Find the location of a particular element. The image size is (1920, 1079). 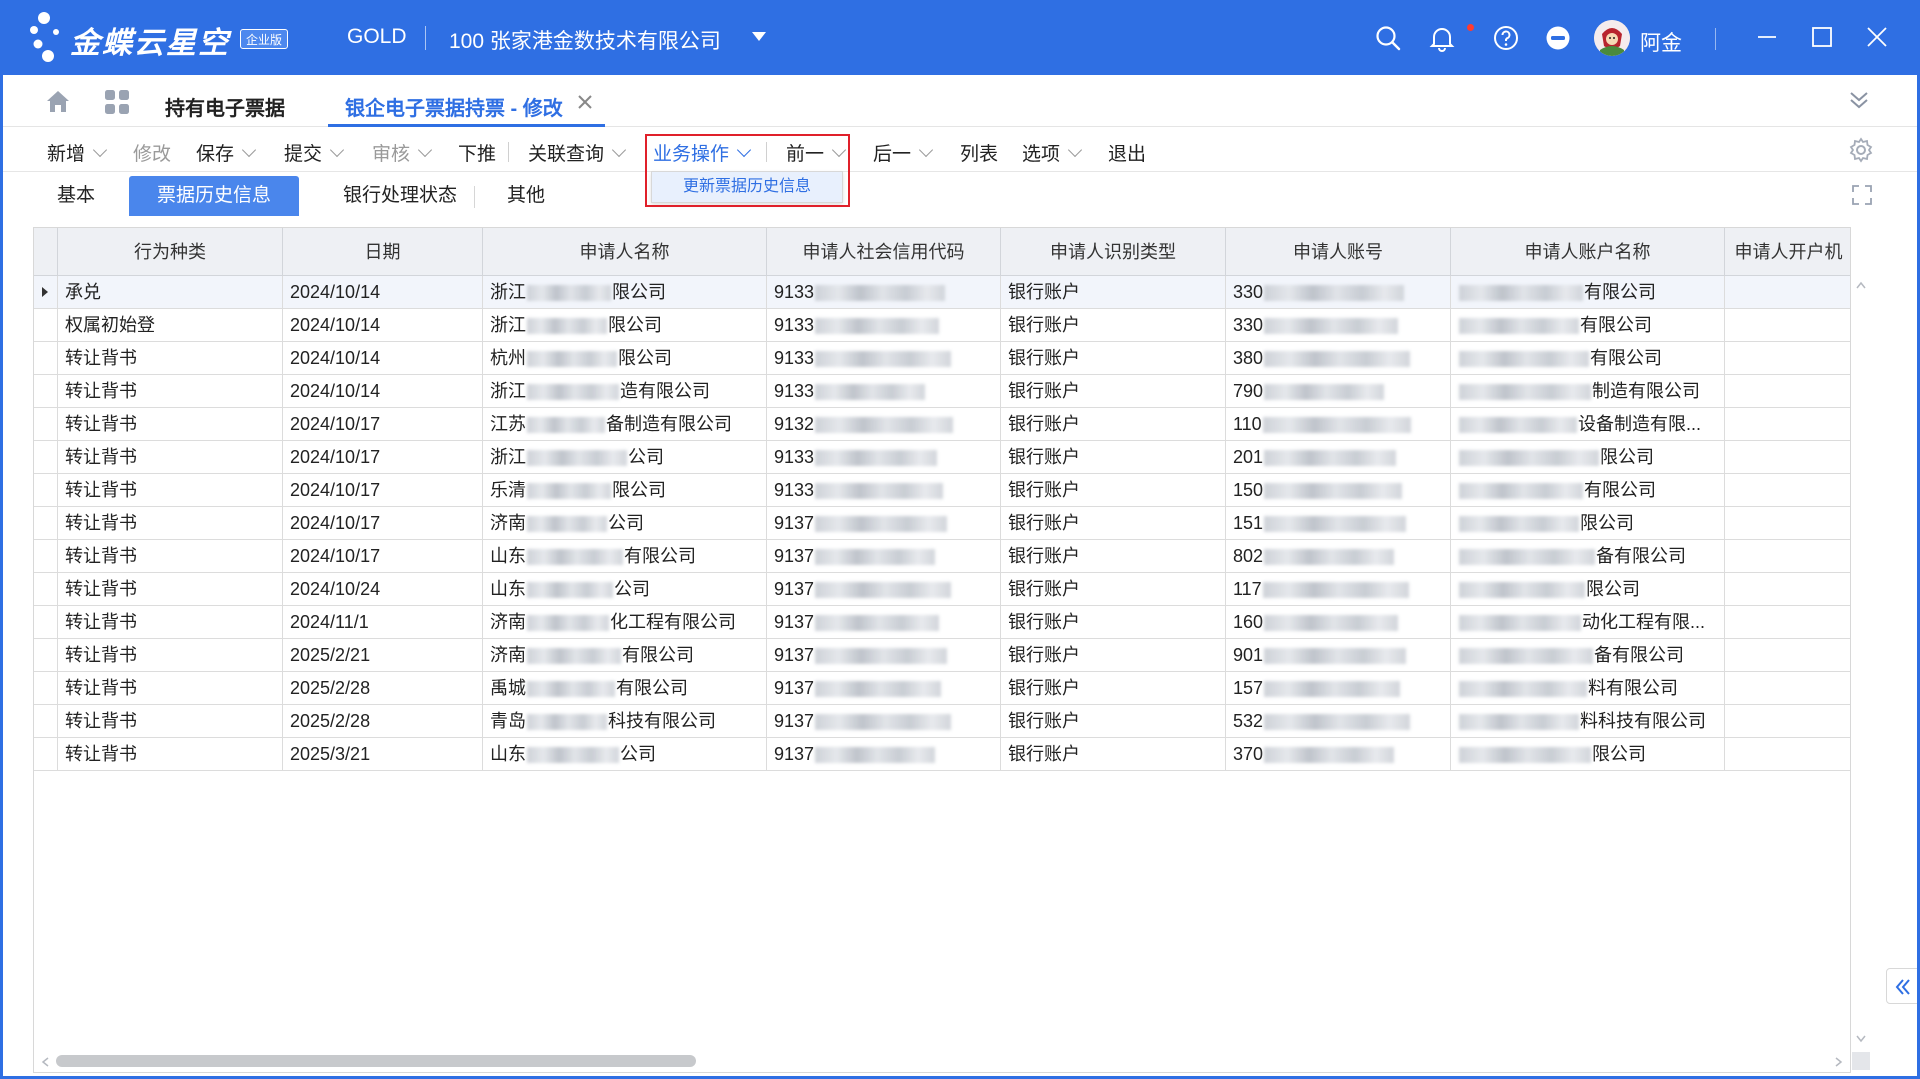

column-header: 申请人社会信用代码 is located at coordinates (884, 252).